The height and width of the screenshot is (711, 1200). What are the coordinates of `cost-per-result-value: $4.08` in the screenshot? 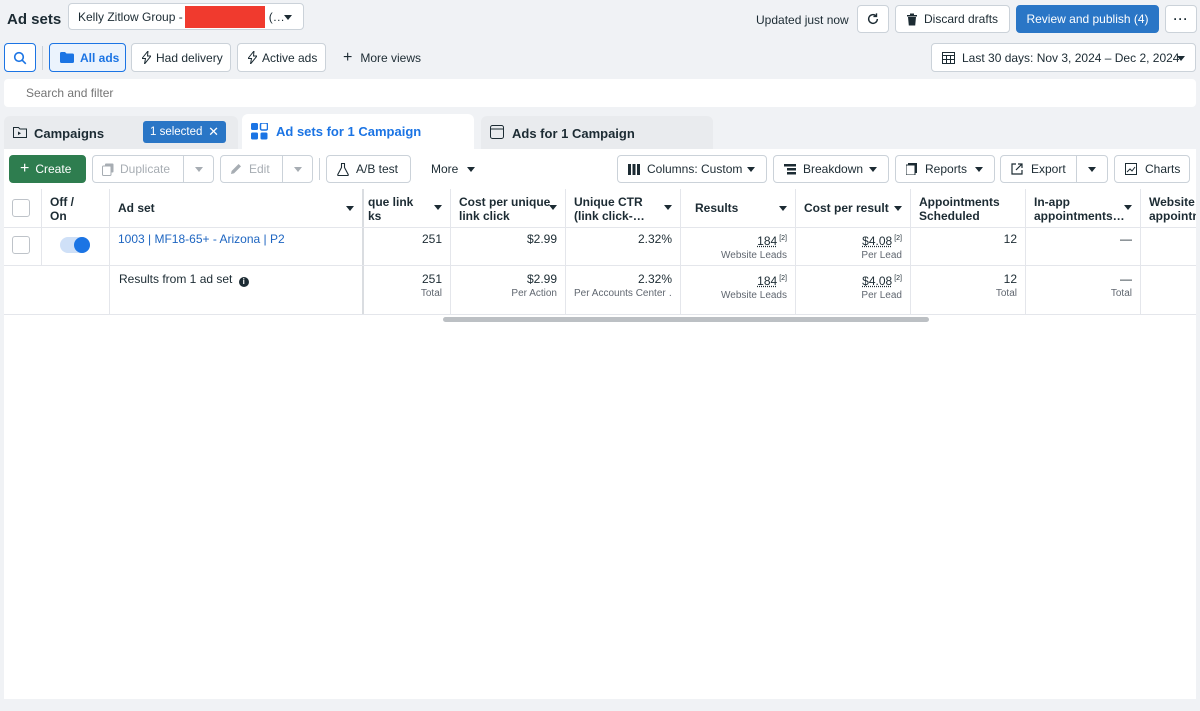 It's located at (877, 241).